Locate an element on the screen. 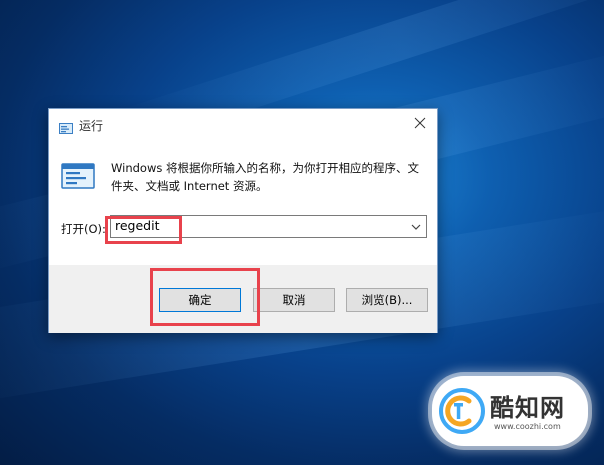 This screenshot has height=465, width=604. close-button is located at coordinates (420, 123).